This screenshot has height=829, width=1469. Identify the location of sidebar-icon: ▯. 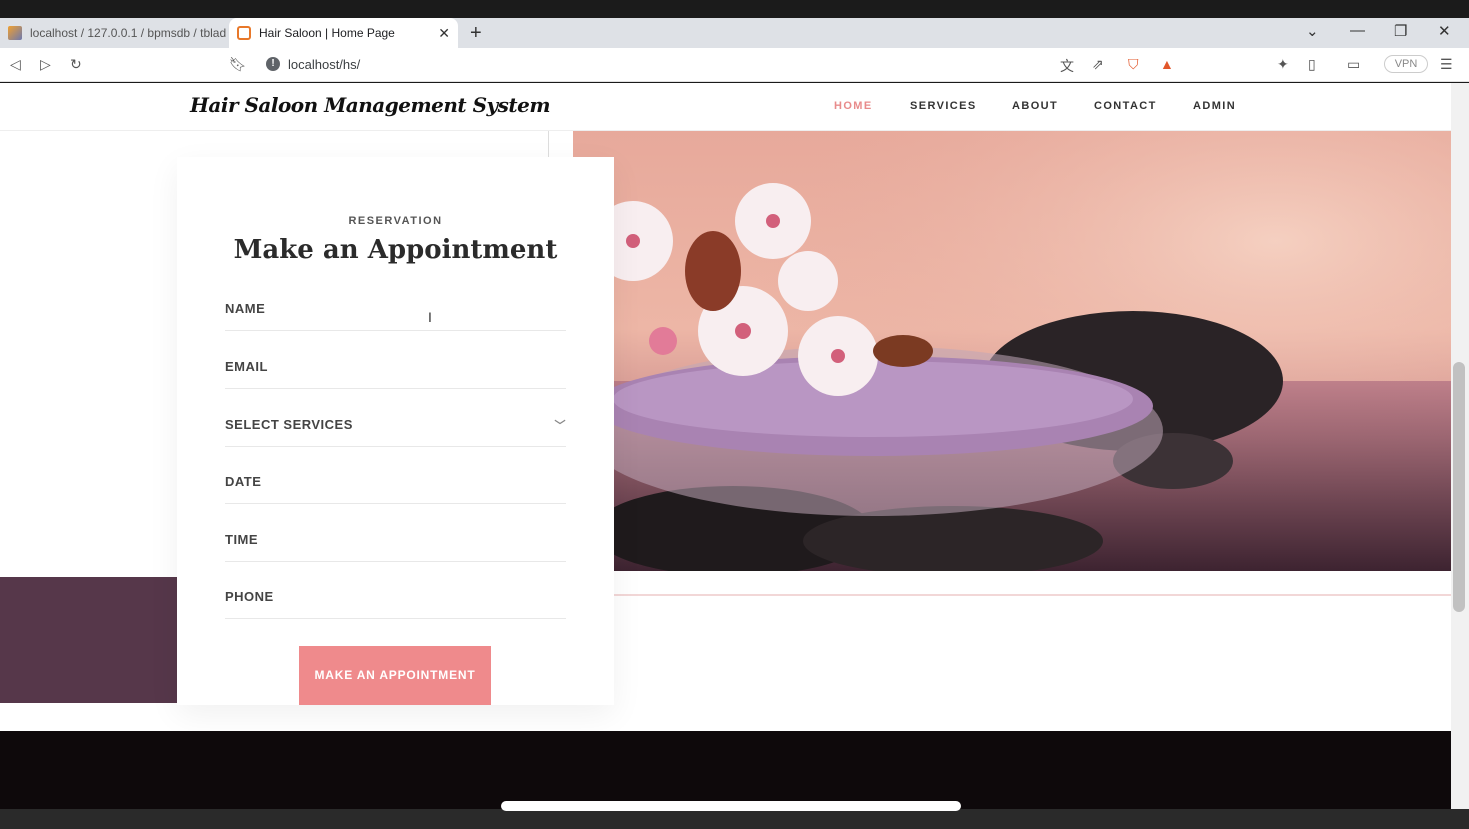
(1312, 64).